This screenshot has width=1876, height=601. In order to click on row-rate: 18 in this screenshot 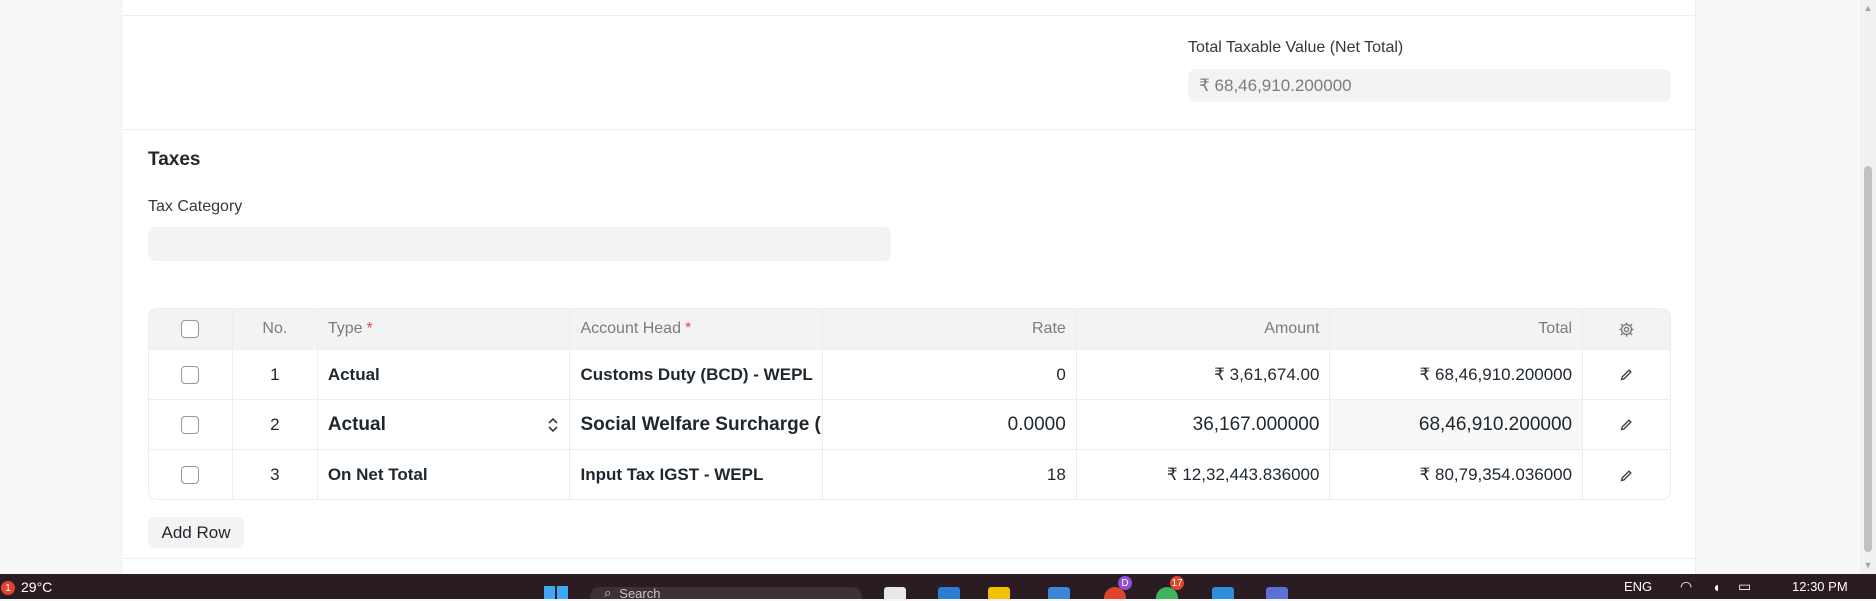, I will do `click(950, 474)`.